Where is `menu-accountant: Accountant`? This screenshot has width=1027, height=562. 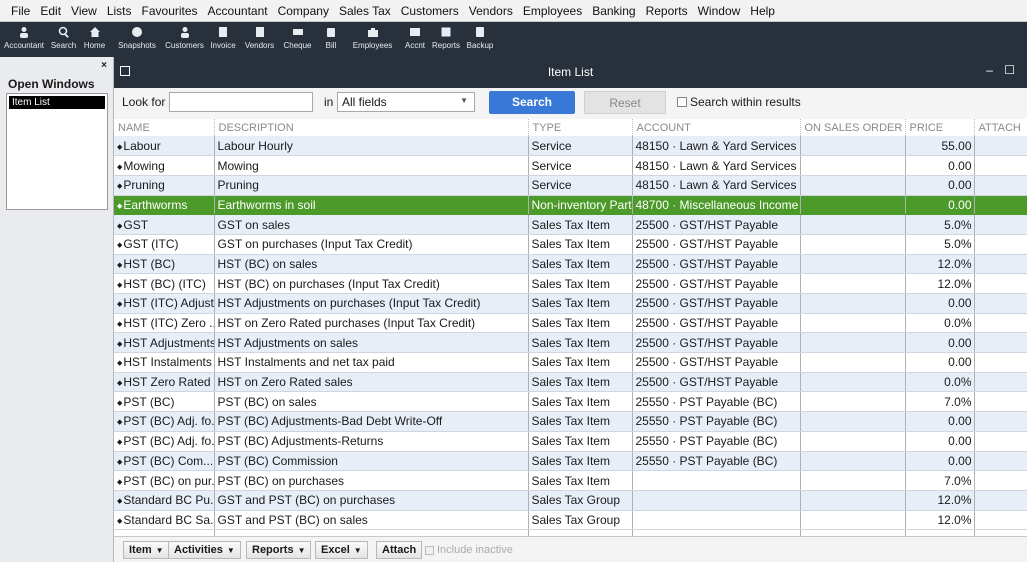 menu-accountant: Accountant is located at coordinates (238, 11).